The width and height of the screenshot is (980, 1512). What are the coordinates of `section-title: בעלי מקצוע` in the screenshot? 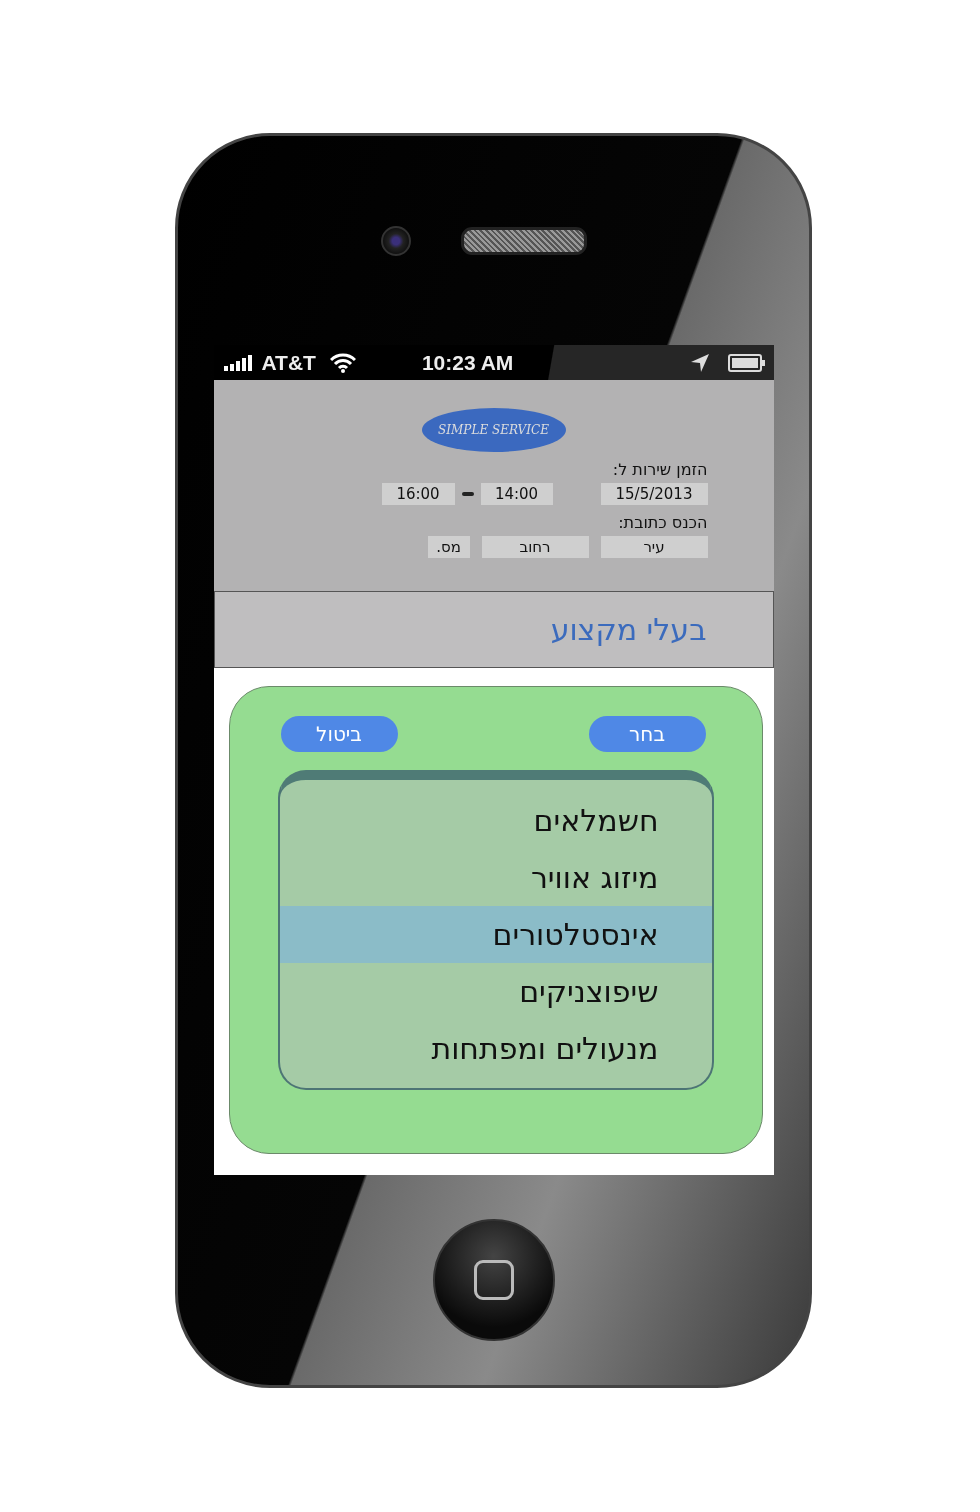 It's located at (628, 629).